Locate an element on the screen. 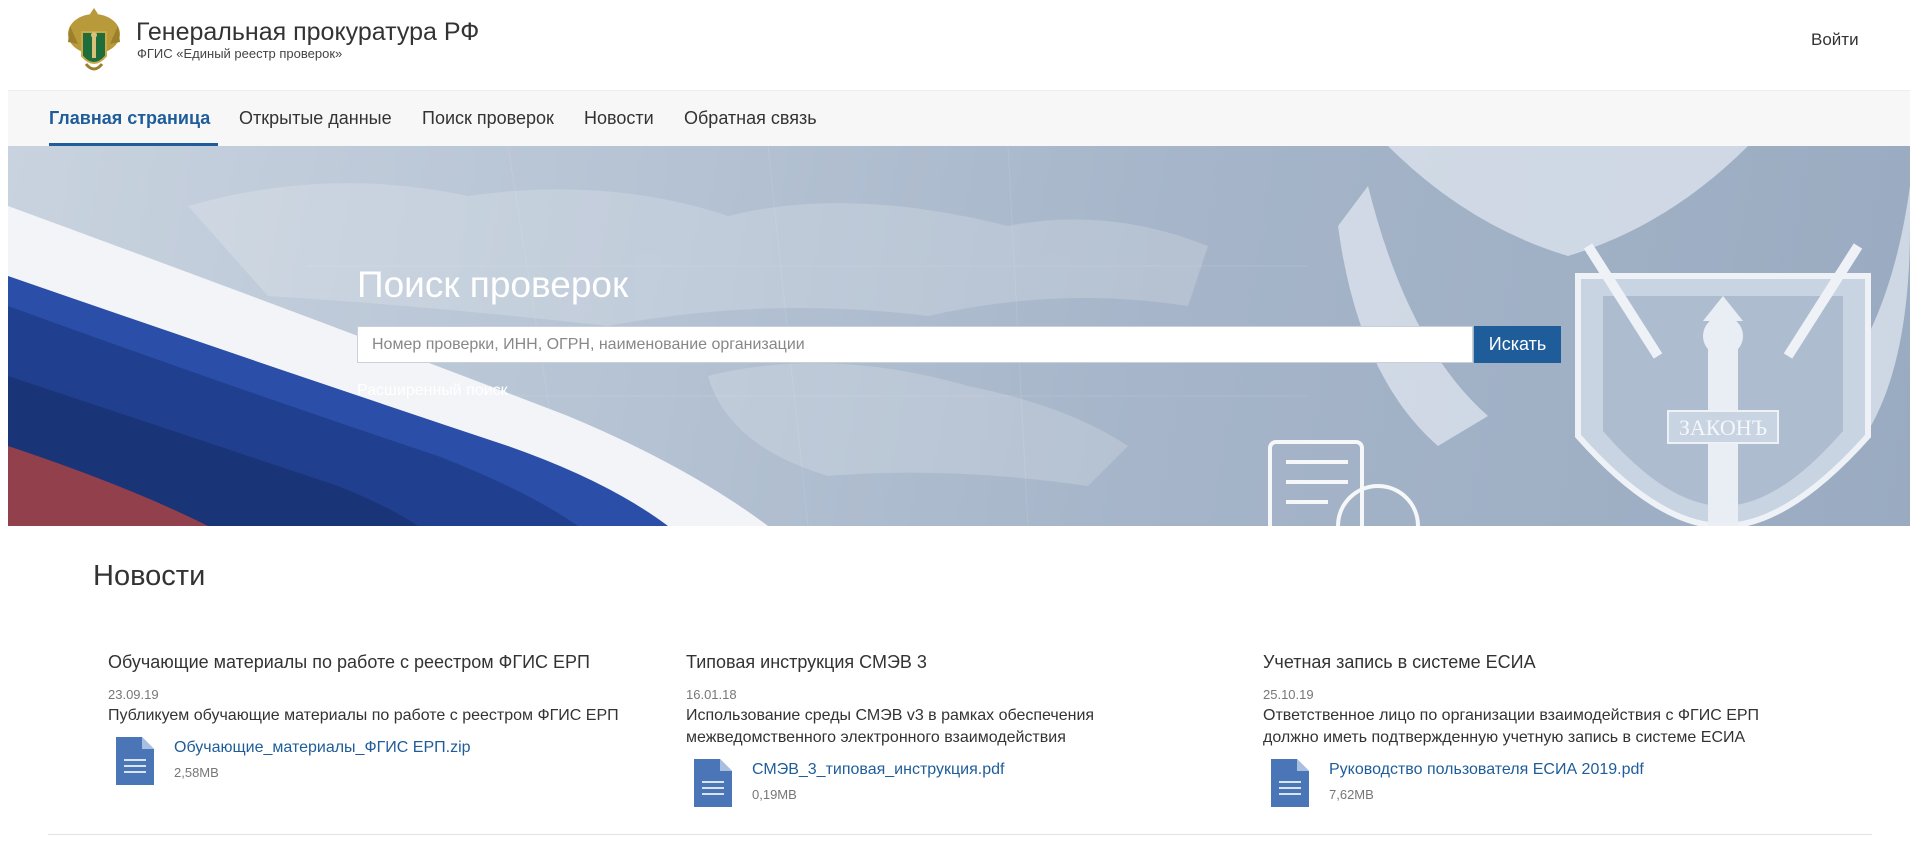 This screenshot has width=1910, height=850. nav-item-open-data: Открытые данные is located at coordinates (315, 118).